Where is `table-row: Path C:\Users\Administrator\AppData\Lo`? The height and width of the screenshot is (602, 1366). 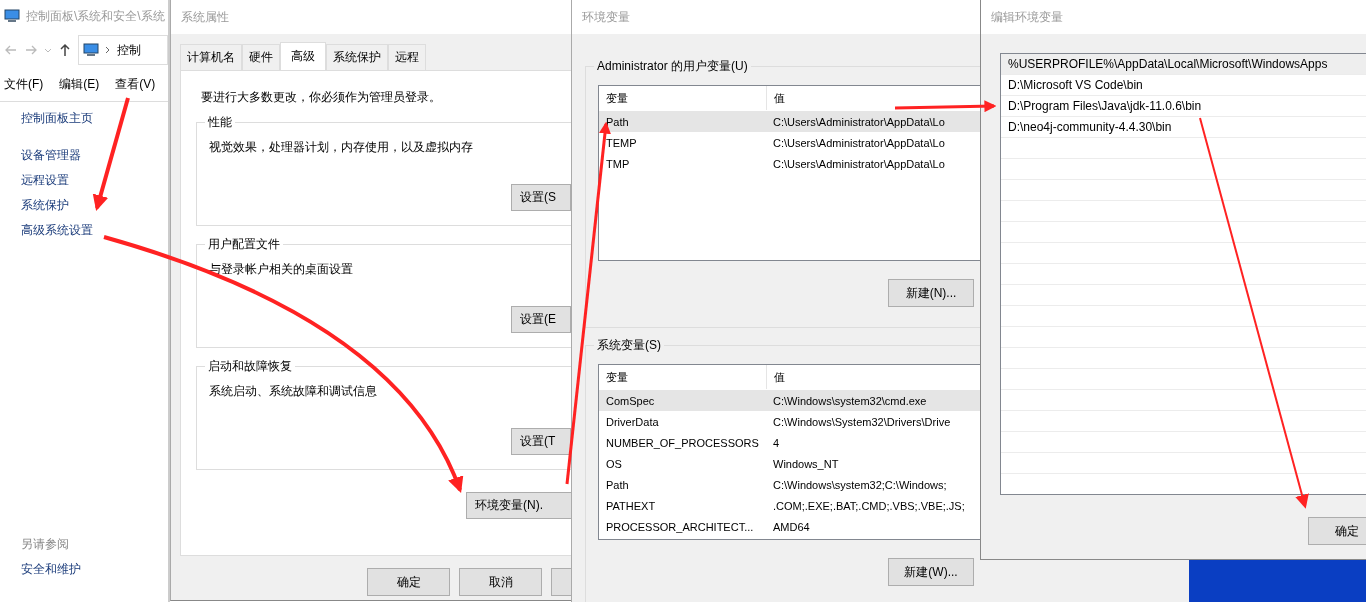 table-row: Path C:\Users\Administrator\AppData\Lo is located at coordinates (789, 121).